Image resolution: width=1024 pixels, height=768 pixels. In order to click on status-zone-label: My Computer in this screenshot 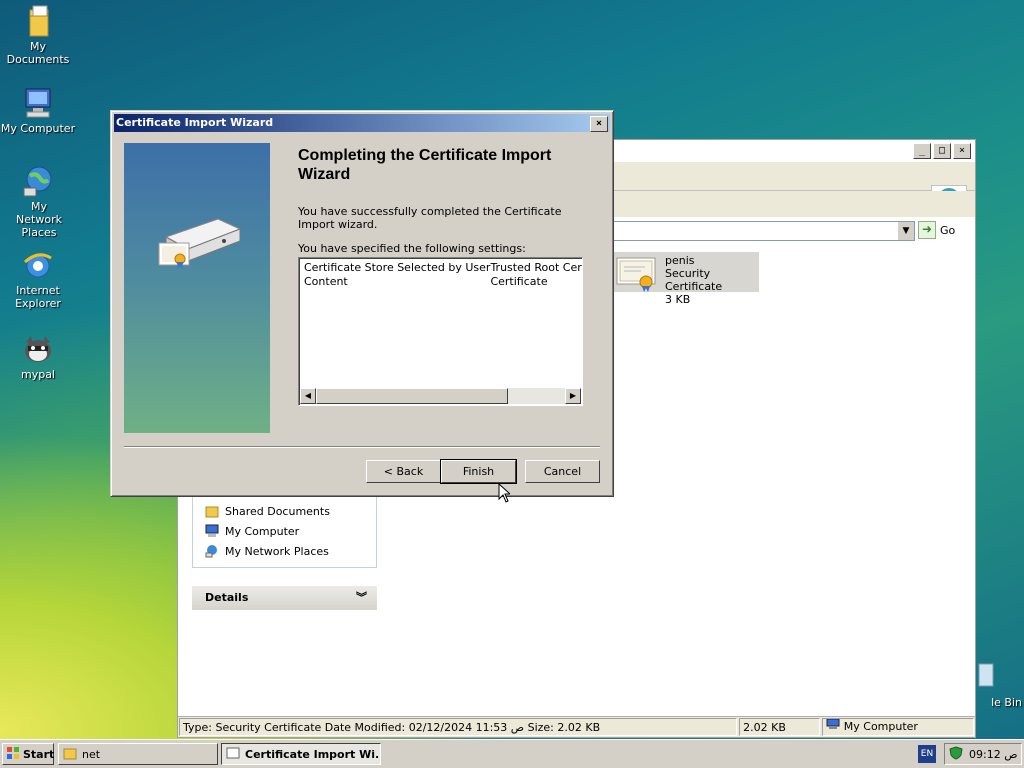, I will do `click(880, 726)`.